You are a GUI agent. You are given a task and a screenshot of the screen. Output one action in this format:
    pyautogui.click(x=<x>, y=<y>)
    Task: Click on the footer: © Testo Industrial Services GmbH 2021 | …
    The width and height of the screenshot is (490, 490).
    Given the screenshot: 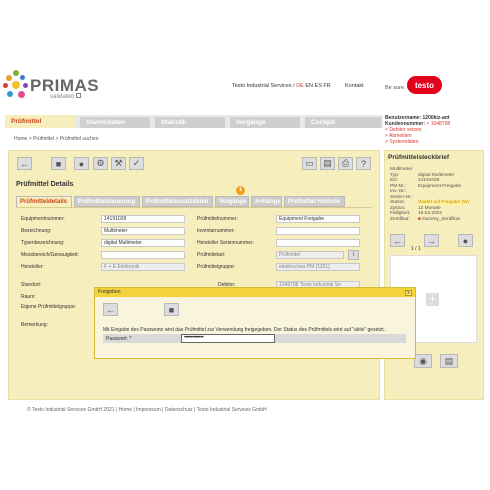 What is the action you would take?
    pyautogui.click(x=147, y=410)
    